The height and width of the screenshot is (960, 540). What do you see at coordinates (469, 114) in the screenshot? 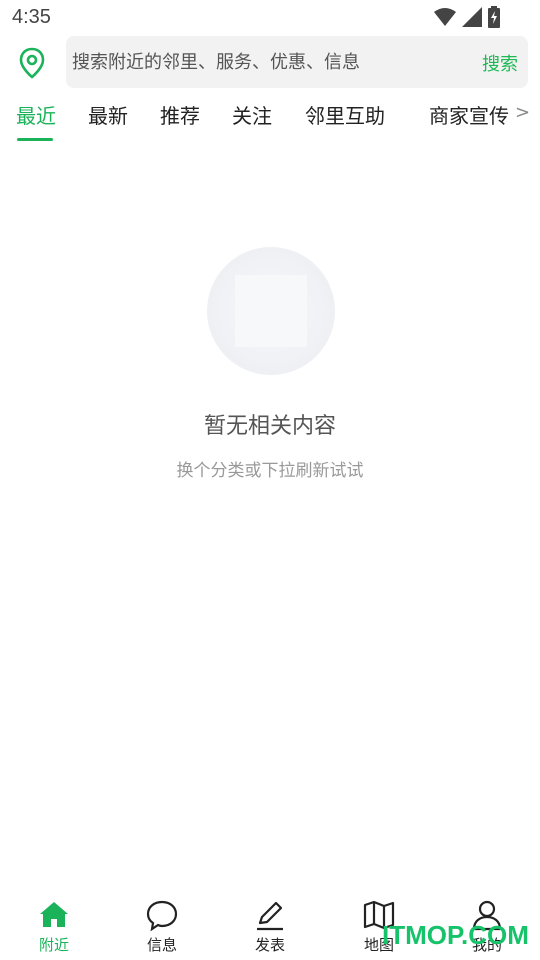
I see `tab-merchant-promo: 商家宣传` at bounding box center [469, 114].